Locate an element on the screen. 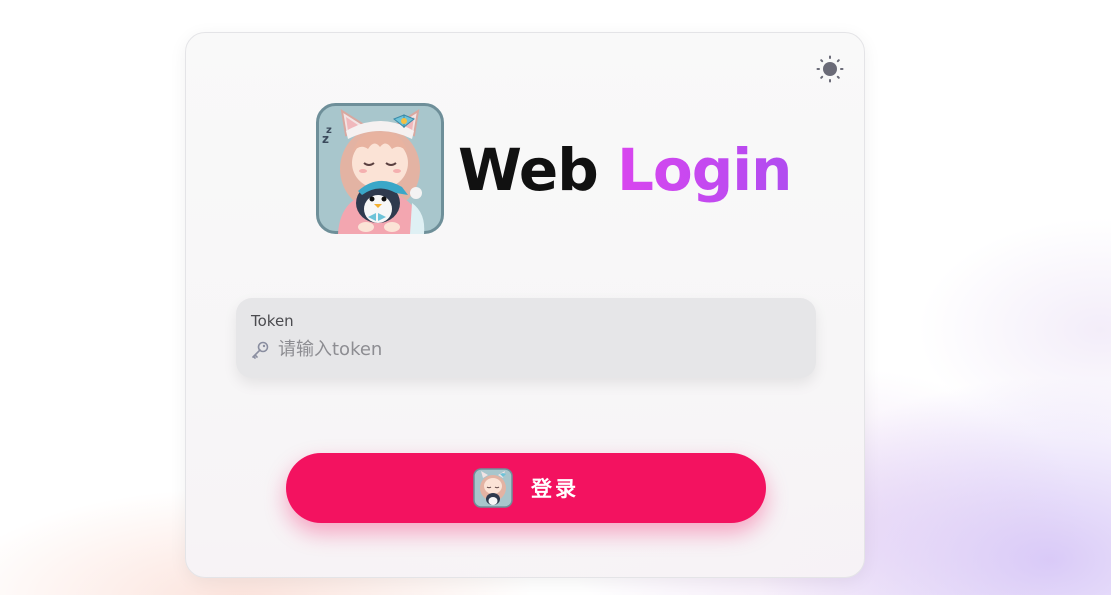 The image size is (1111, 595). svg-text: z is located at coordinates (325, 139).